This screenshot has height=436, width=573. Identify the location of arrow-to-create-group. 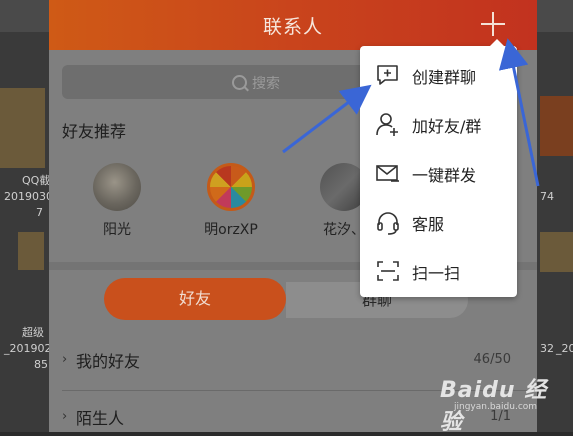
(327, 119).